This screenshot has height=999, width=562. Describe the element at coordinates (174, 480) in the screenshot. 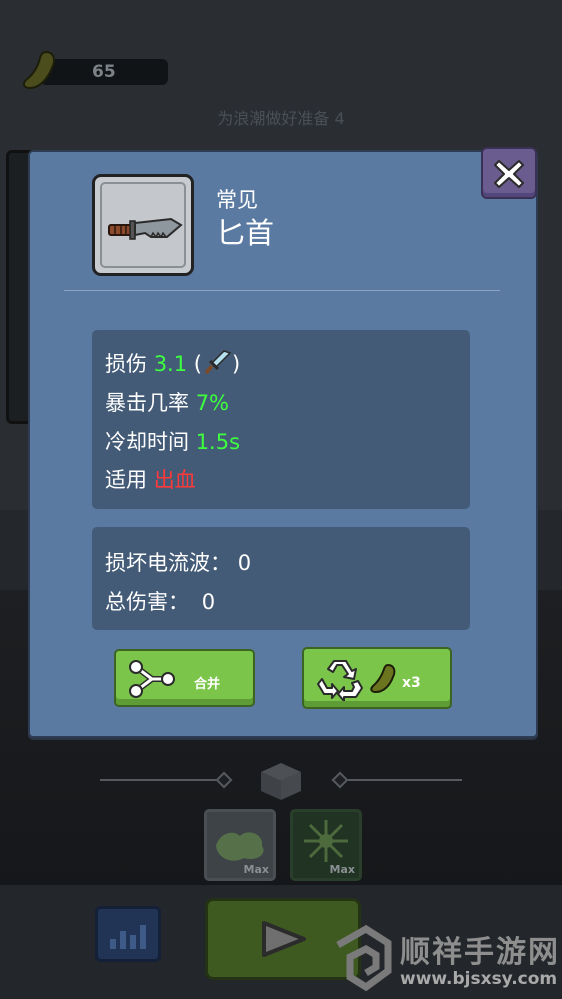

I see `applies-value: 出血` at that location.